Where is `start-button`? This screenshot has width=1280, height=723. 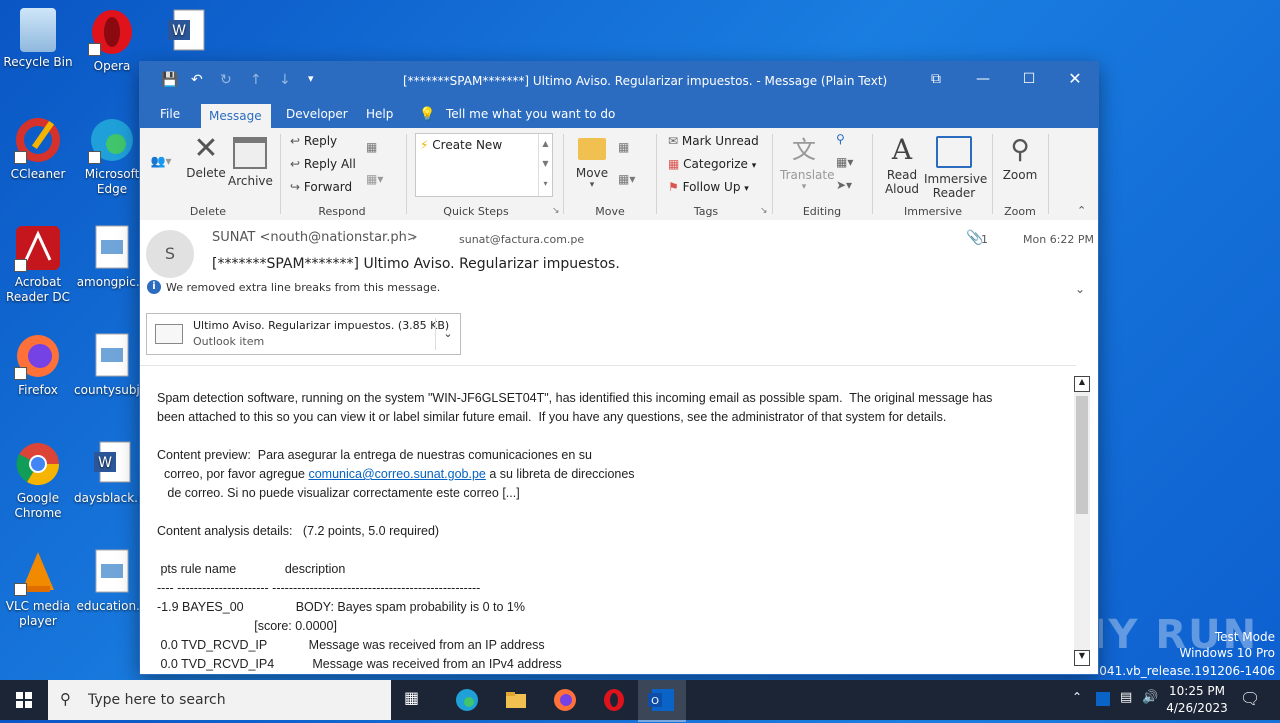
start-button is located at coordinates (24, 700).